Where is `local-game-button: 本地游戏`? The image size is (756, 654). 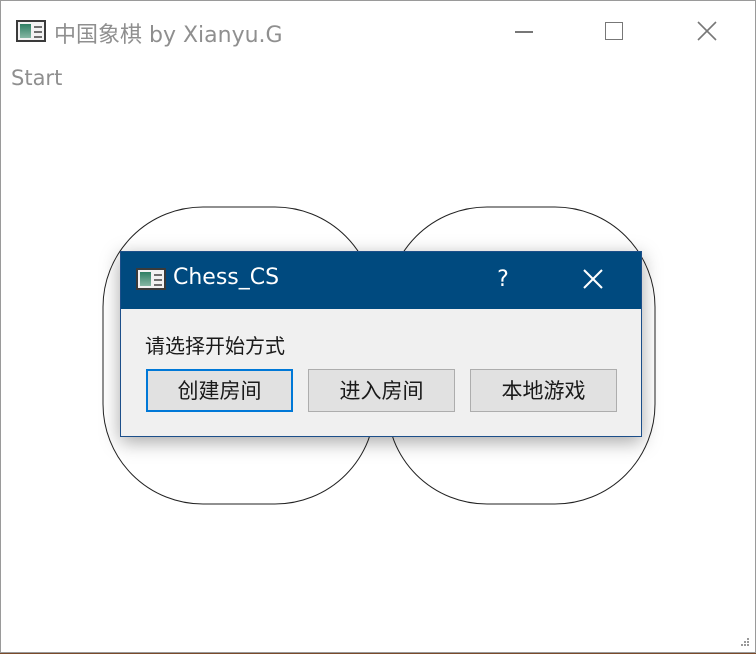 local-game-button: 本地游戏 is located at coordinates (543, 390).